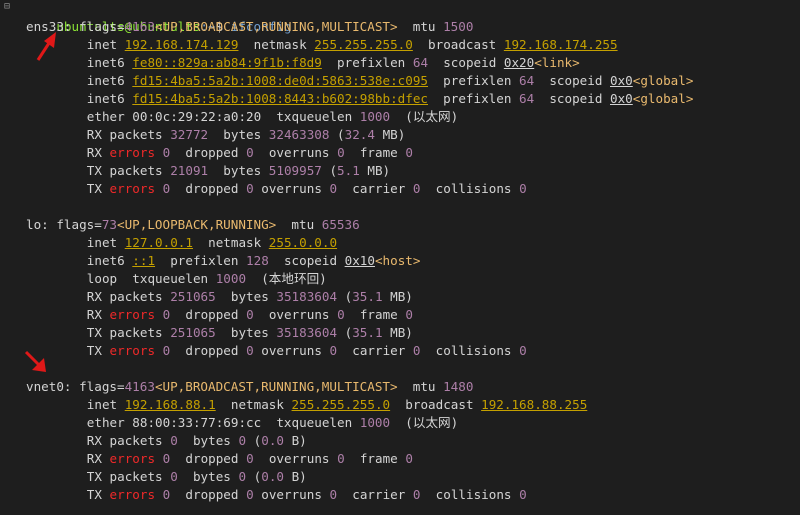  I want to click on numeric-value: 1480, so click(458, 386).